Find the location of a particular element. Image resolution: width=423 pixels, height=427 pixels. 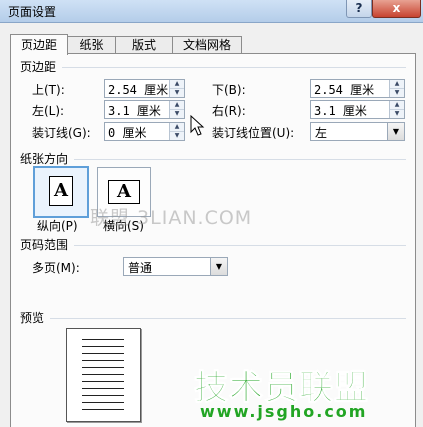

site-logo: 技术员联盟 www.jsgho.com is located at coordinates (291, 391).